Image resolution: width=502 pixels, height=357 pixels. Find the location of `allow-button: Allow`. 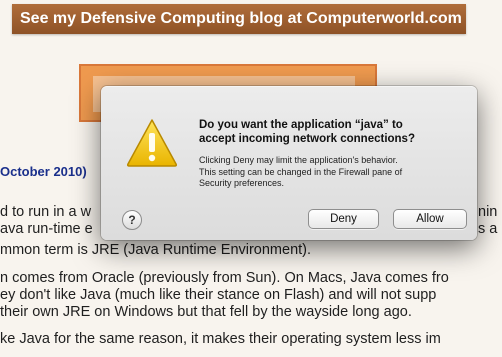

allow-button: Allow is located at coordinates (430, 219).